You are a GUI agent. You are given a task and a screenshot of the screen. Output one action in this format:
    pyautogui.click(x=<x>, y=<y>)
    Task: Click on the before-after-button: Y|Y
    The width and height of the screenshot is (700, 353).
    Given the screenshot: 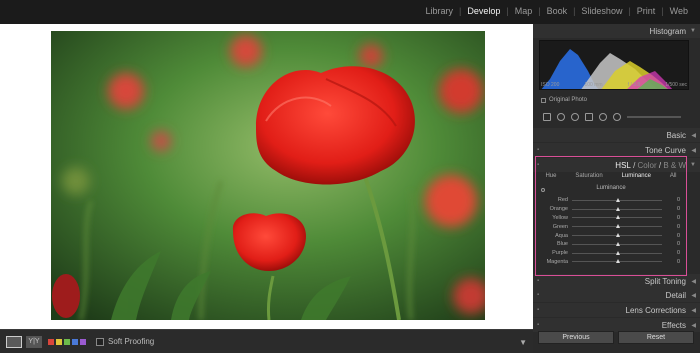 What is the action you would take?
    pyautogui.click(x=34, y=341)
    